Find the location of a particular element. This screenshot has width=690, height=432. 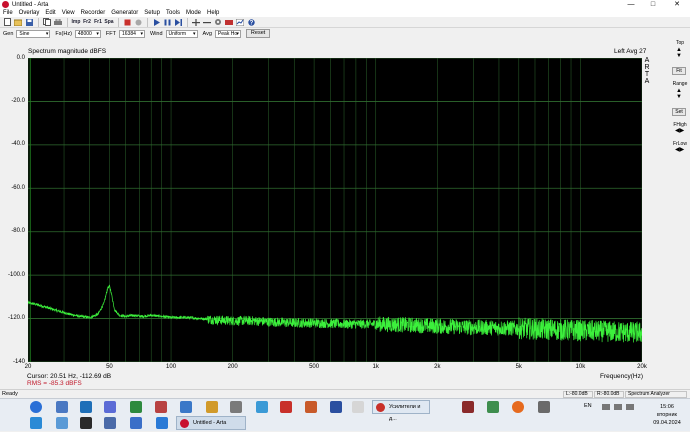

graph-button is located at coordinates (240, 22).